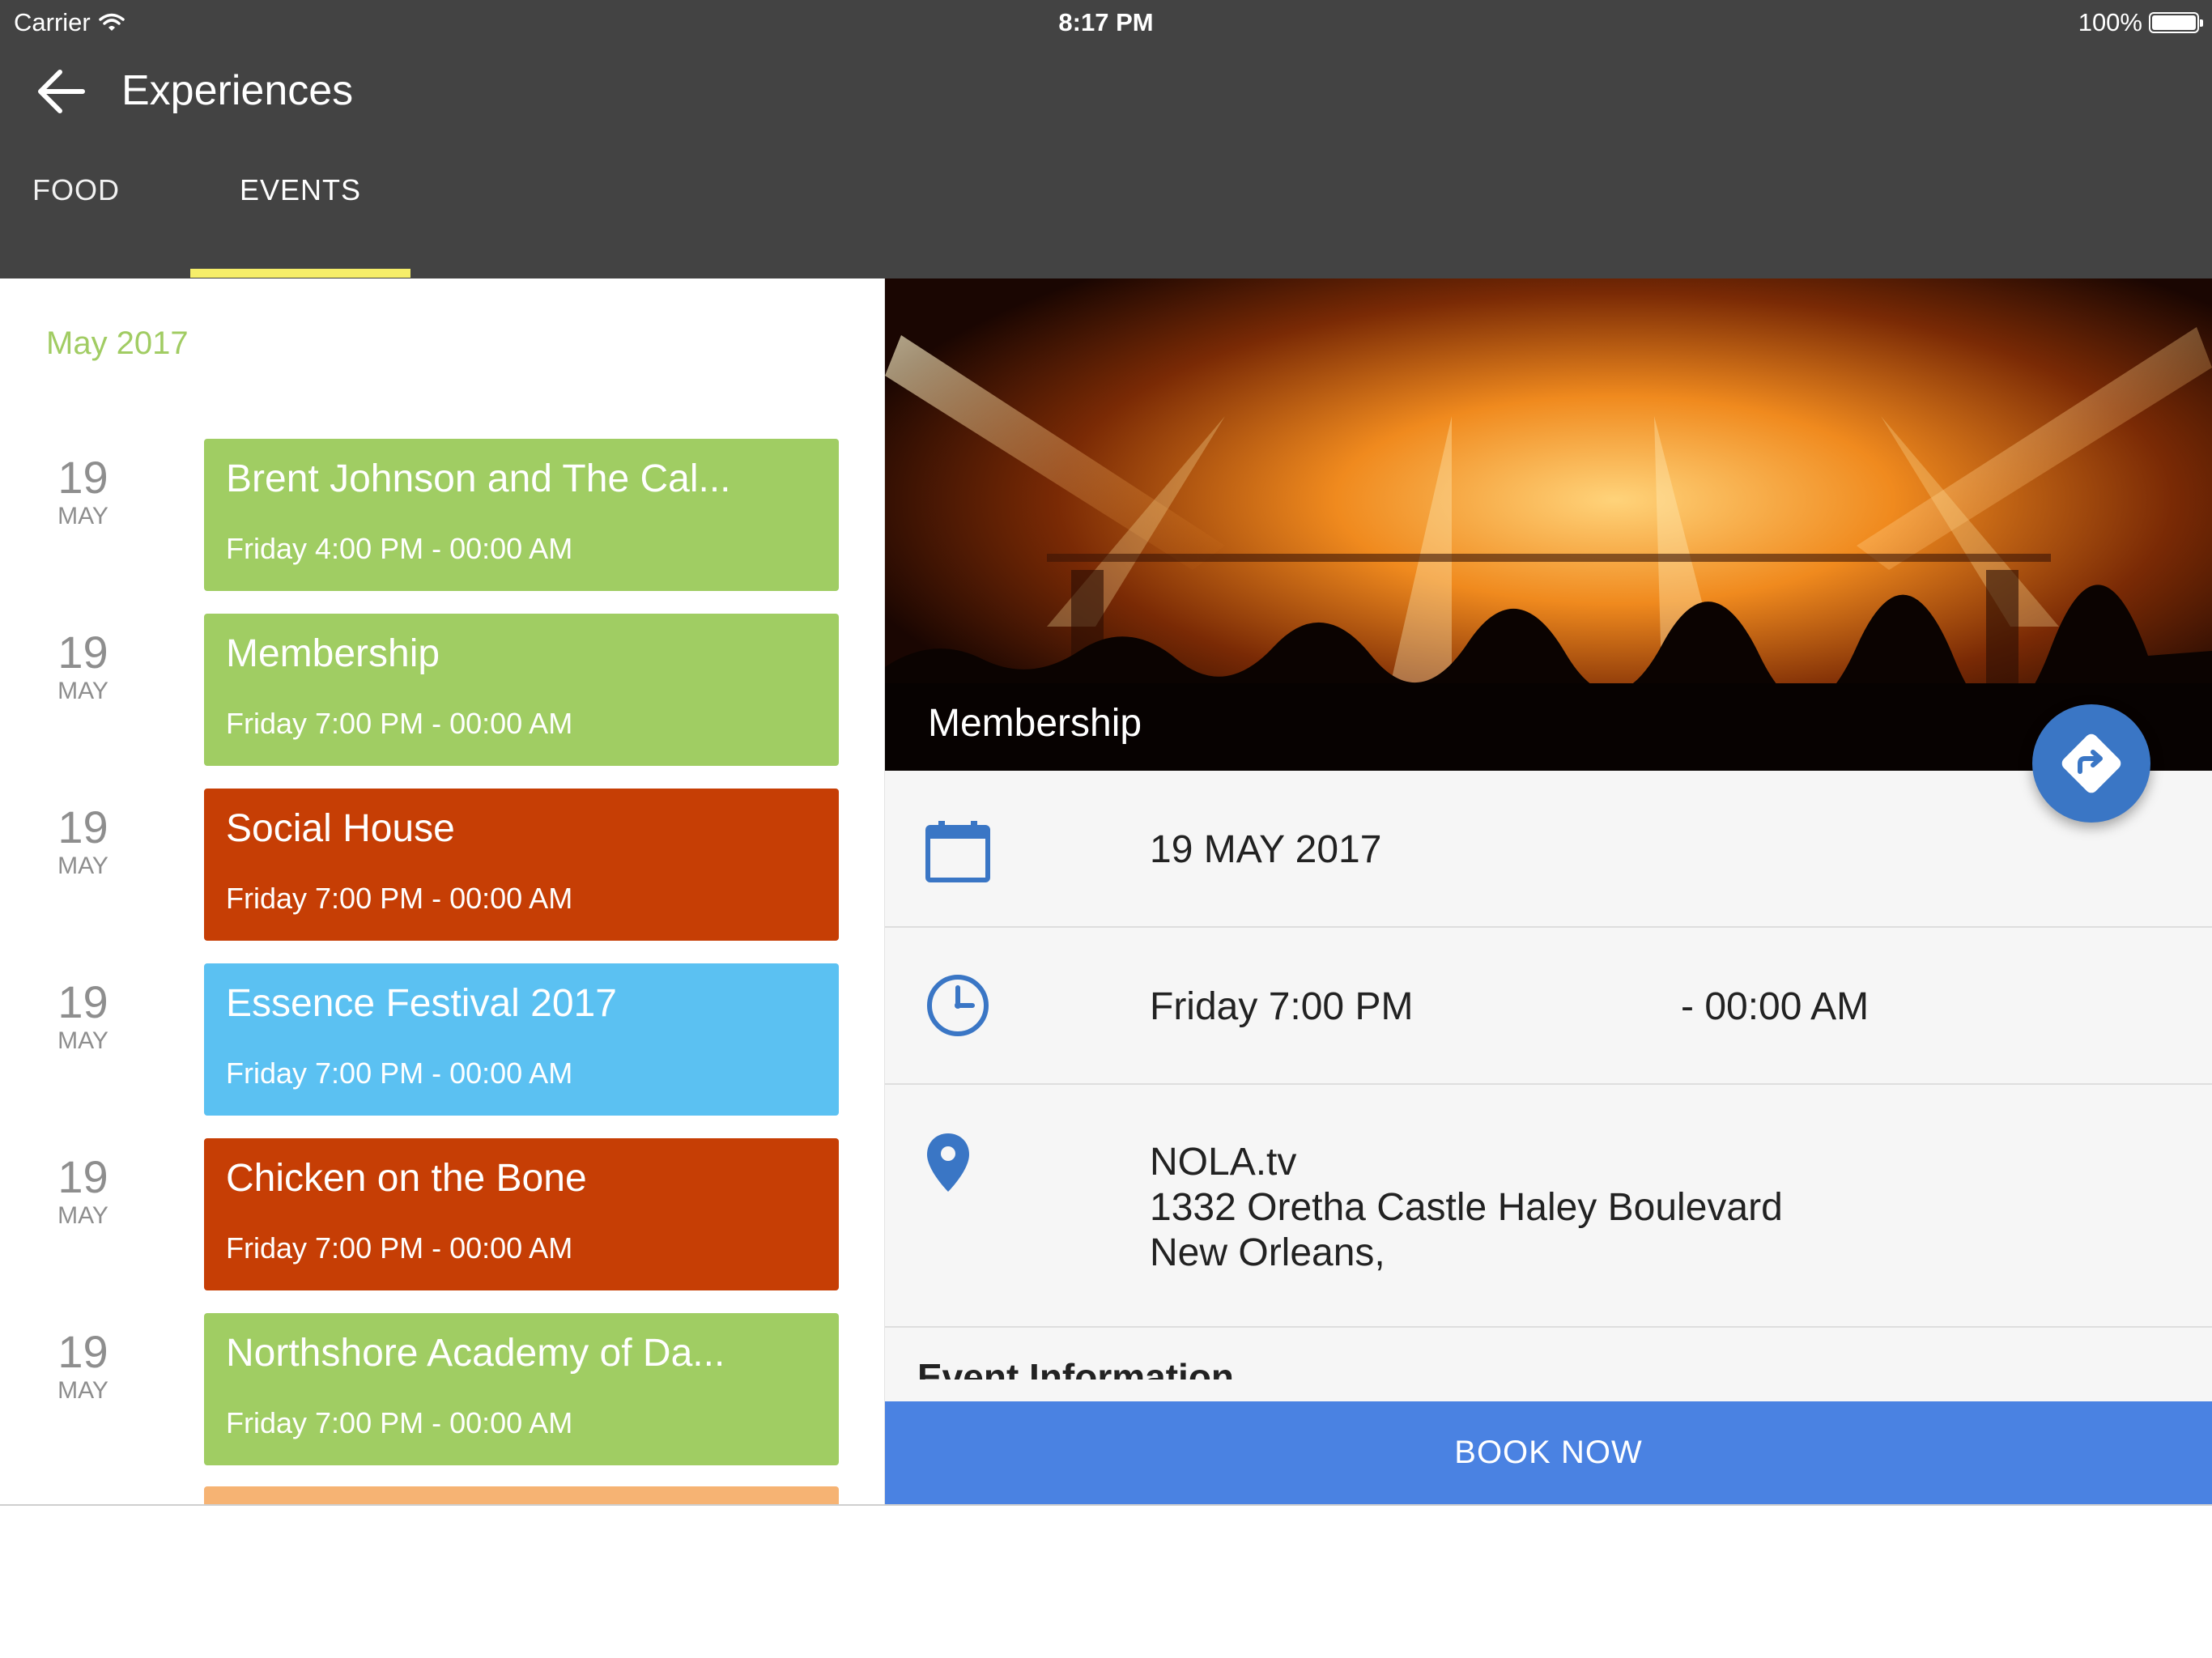 This screenshot has width=2212, height=1658. What do you see at coordinates (522, 865) in the screenshot?
I see `event-card: Social House Friday 7:00 PM - 00:00 AM` at bounding box center [522, 865].